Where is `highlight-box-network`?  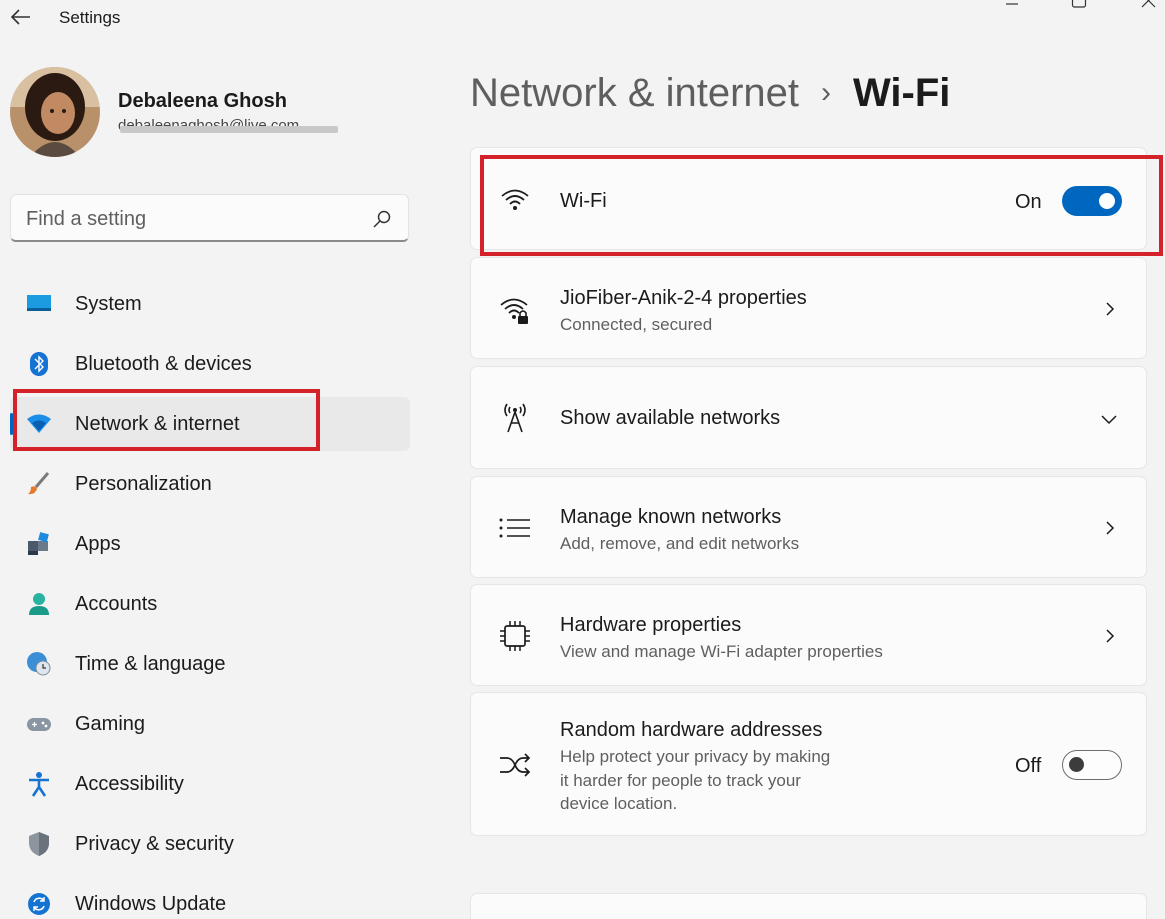
highlight-box-network is located at coordinates (166, 420).